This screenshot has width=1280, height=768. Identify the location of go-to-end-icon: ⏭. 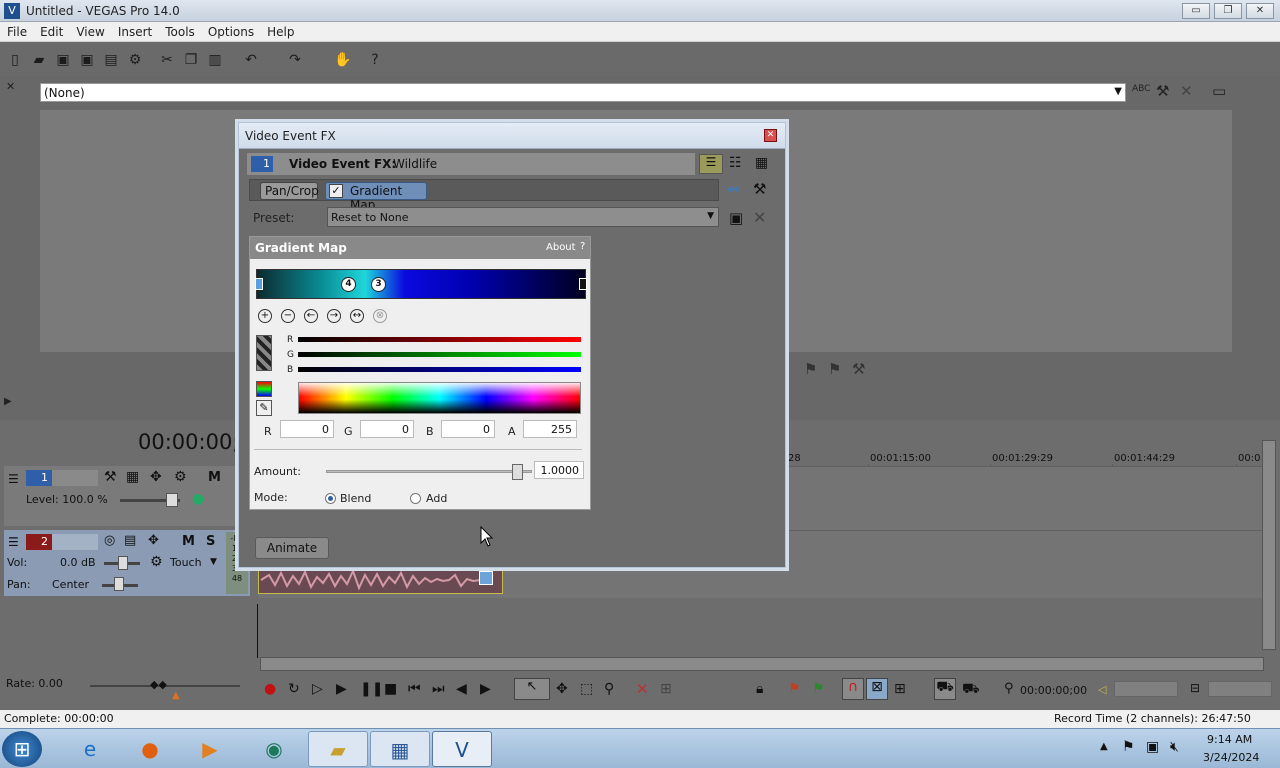
(438, 689).